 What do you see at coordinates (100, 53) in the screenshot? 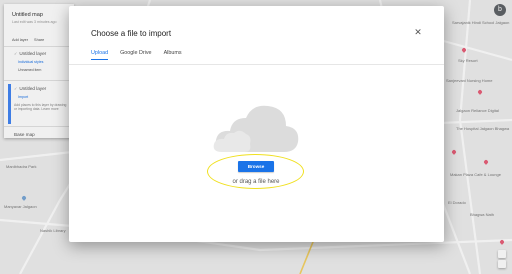
I see `tab-upload: Upload` at bounding box center [100, 53].